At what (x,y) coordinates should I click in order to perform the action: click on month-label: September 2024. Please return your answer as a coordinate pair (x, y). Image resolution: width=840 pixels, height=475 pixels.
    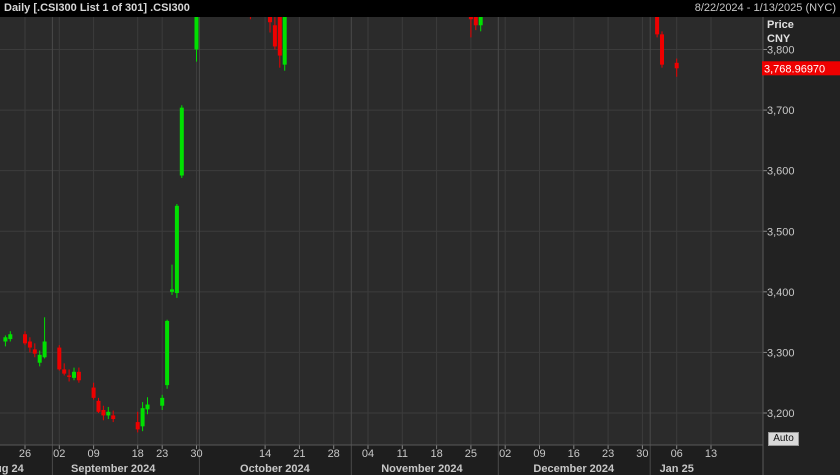
    Looking at the image, I should click on (113, 469).